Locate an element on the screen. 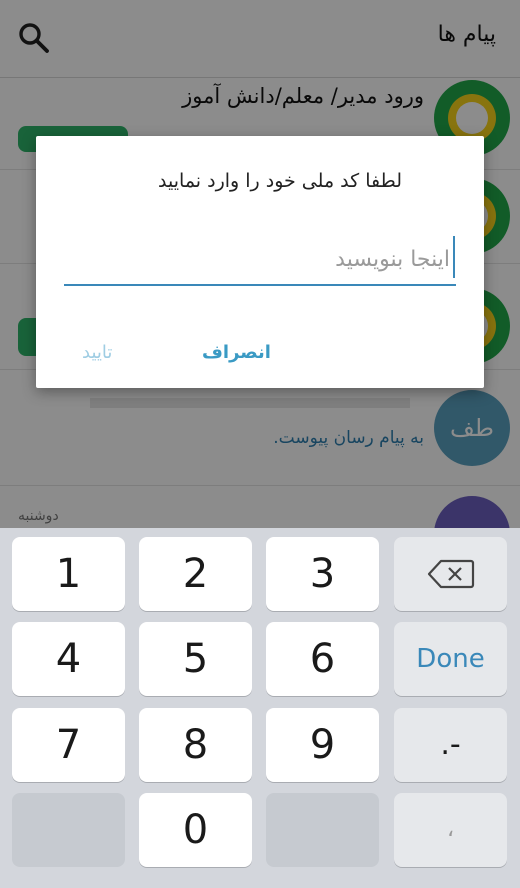 The height and width of the screenshot is (888, 520). key-8: 8 is located at coordinates (195, 745).